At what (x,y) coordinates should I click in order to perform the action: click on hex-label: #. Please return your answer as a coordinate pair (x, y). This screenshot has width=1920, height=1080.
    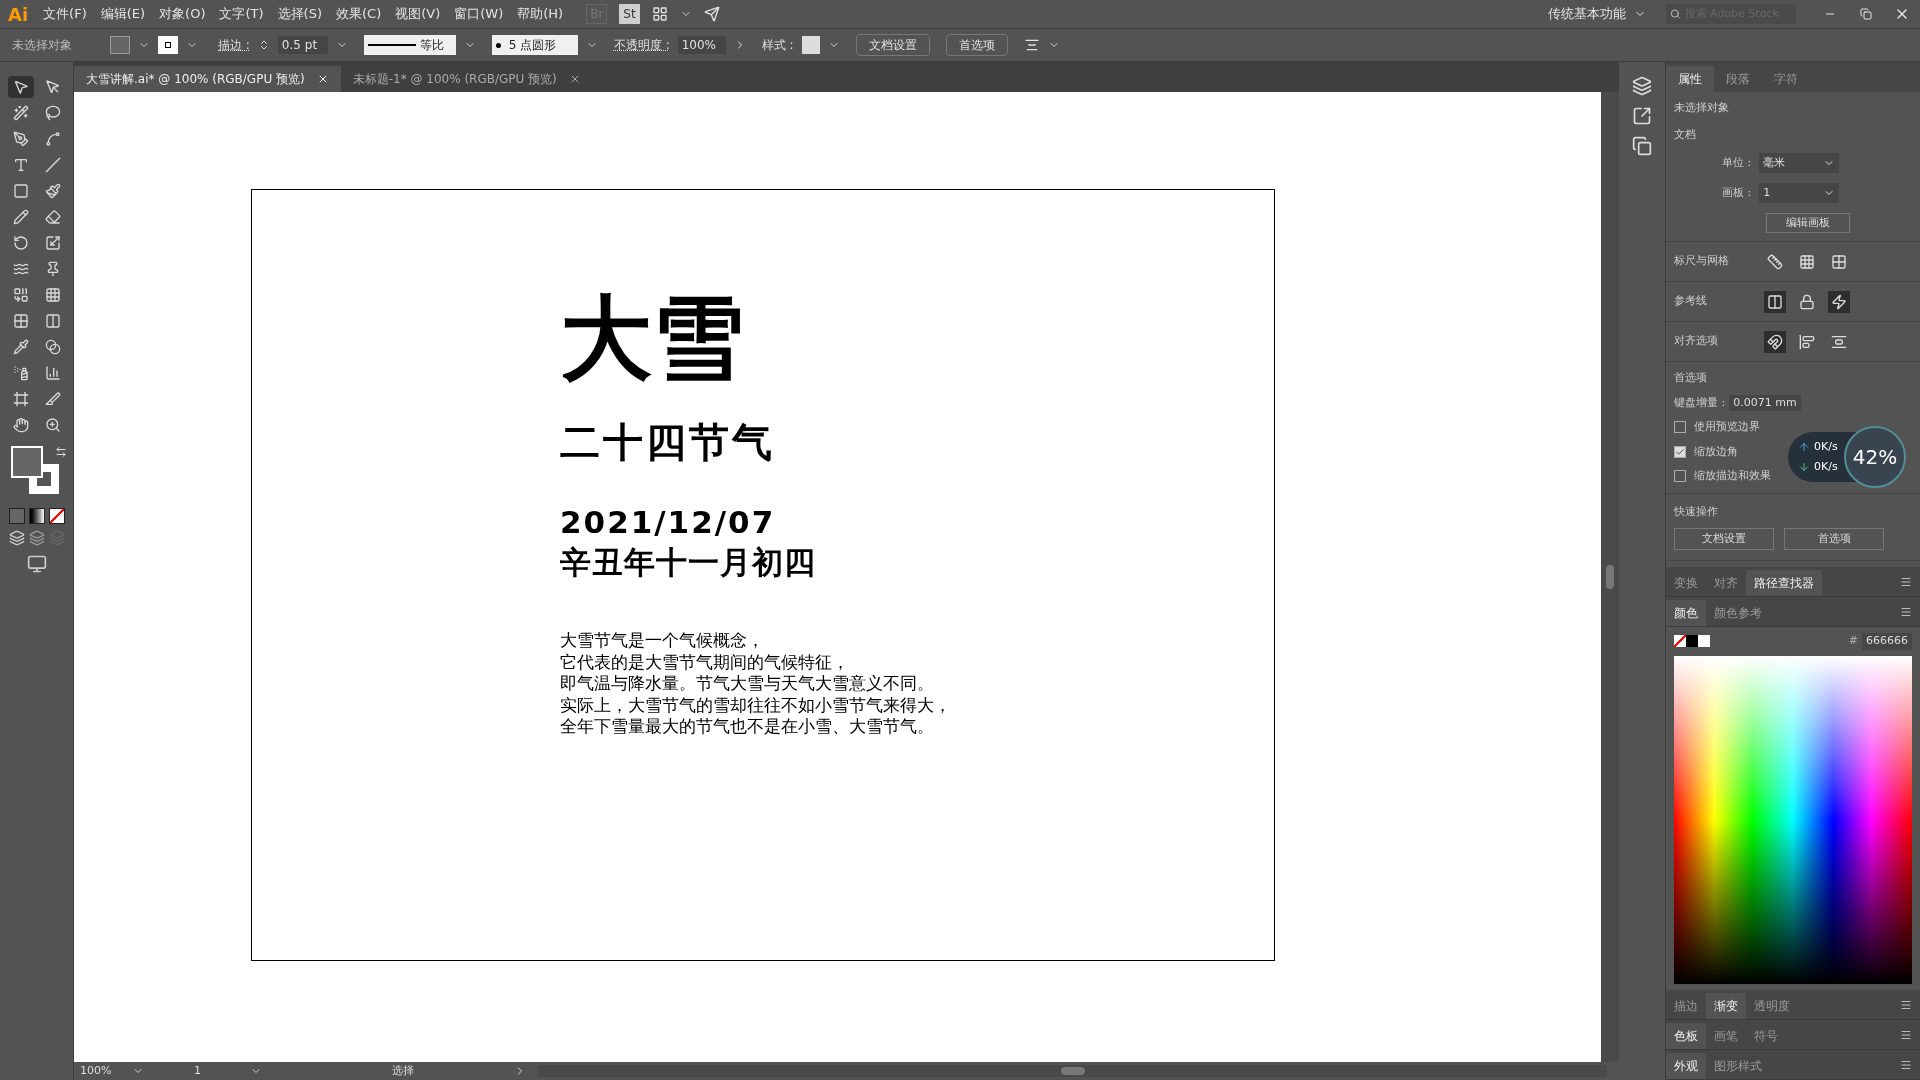
    Looking at the image, I should click on (1853, 641).